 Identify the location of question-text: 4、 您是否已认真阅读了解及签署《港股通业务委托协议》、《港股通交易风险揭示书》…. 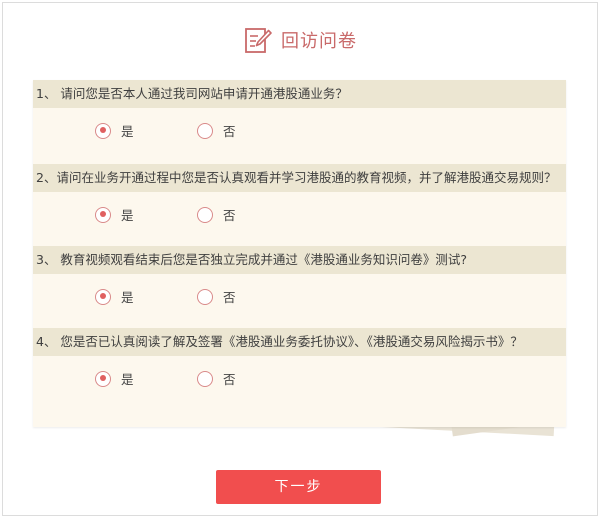
(299, 342).